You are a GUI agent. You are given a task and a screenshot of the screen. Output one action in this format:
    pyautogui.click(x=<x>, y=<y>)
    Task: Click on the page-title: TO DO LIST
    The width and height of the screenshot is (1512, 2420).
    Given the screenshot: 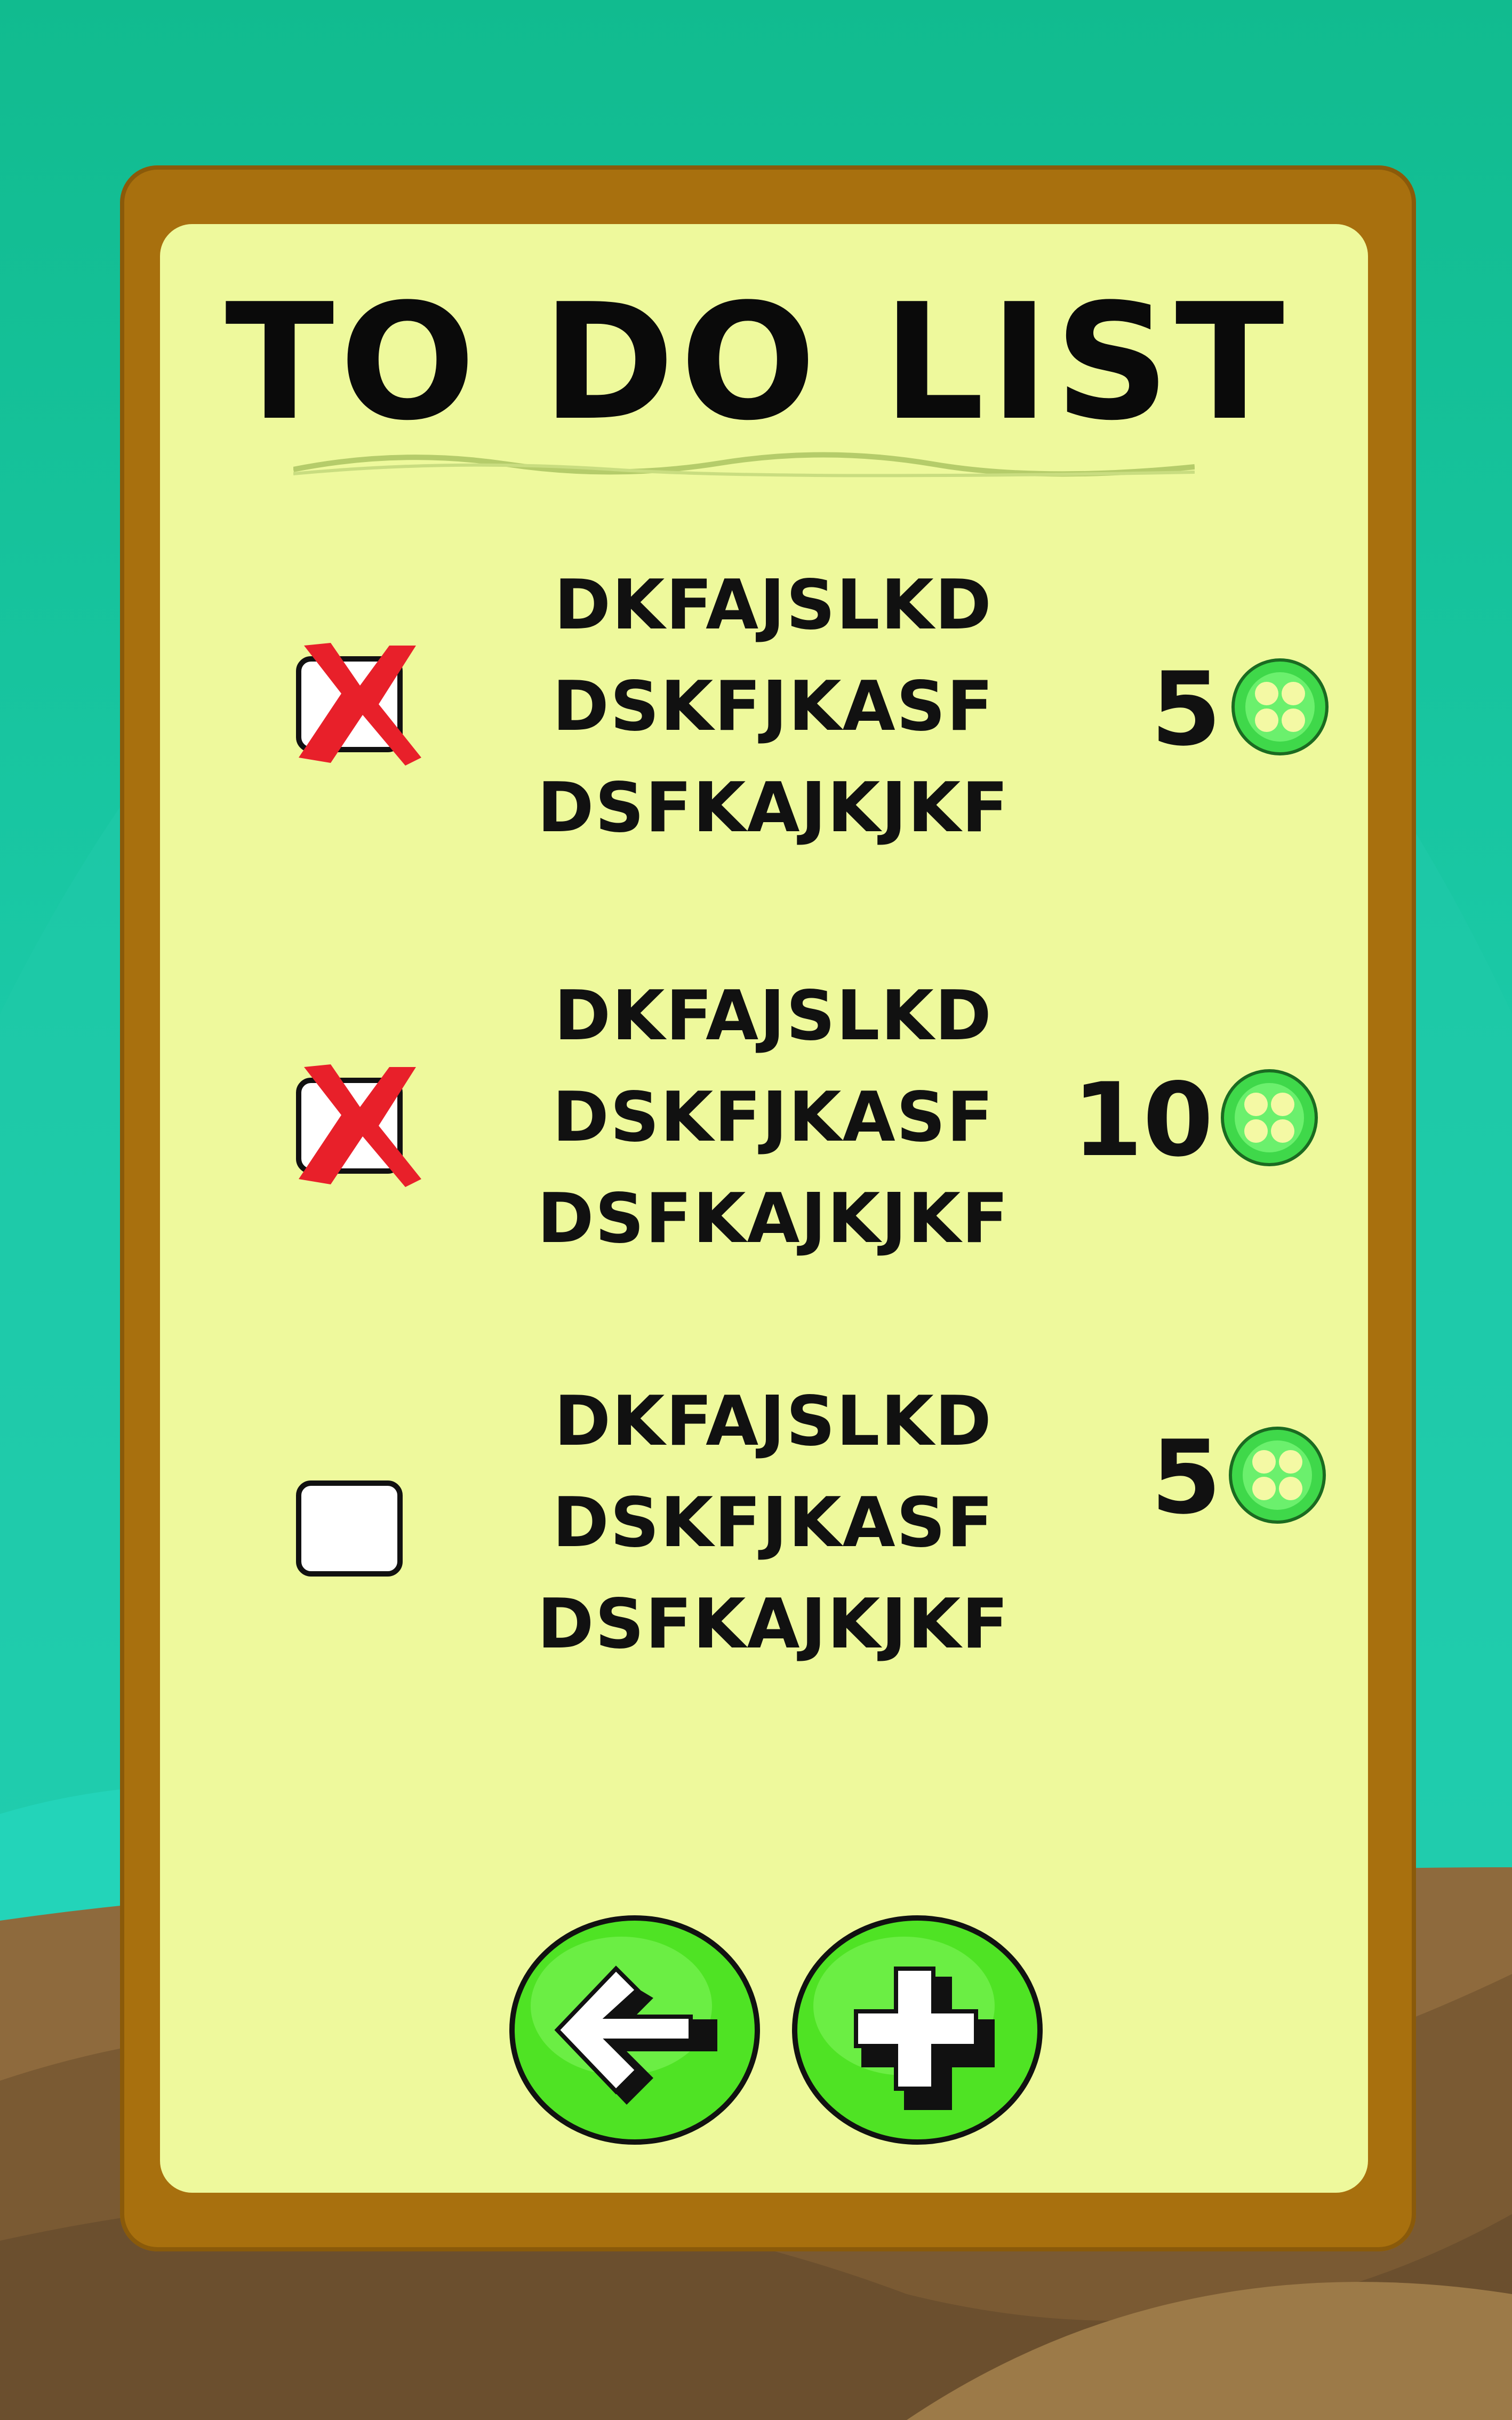 What is the action you would take?
    pyautogui.click(x=757, y=362)
    